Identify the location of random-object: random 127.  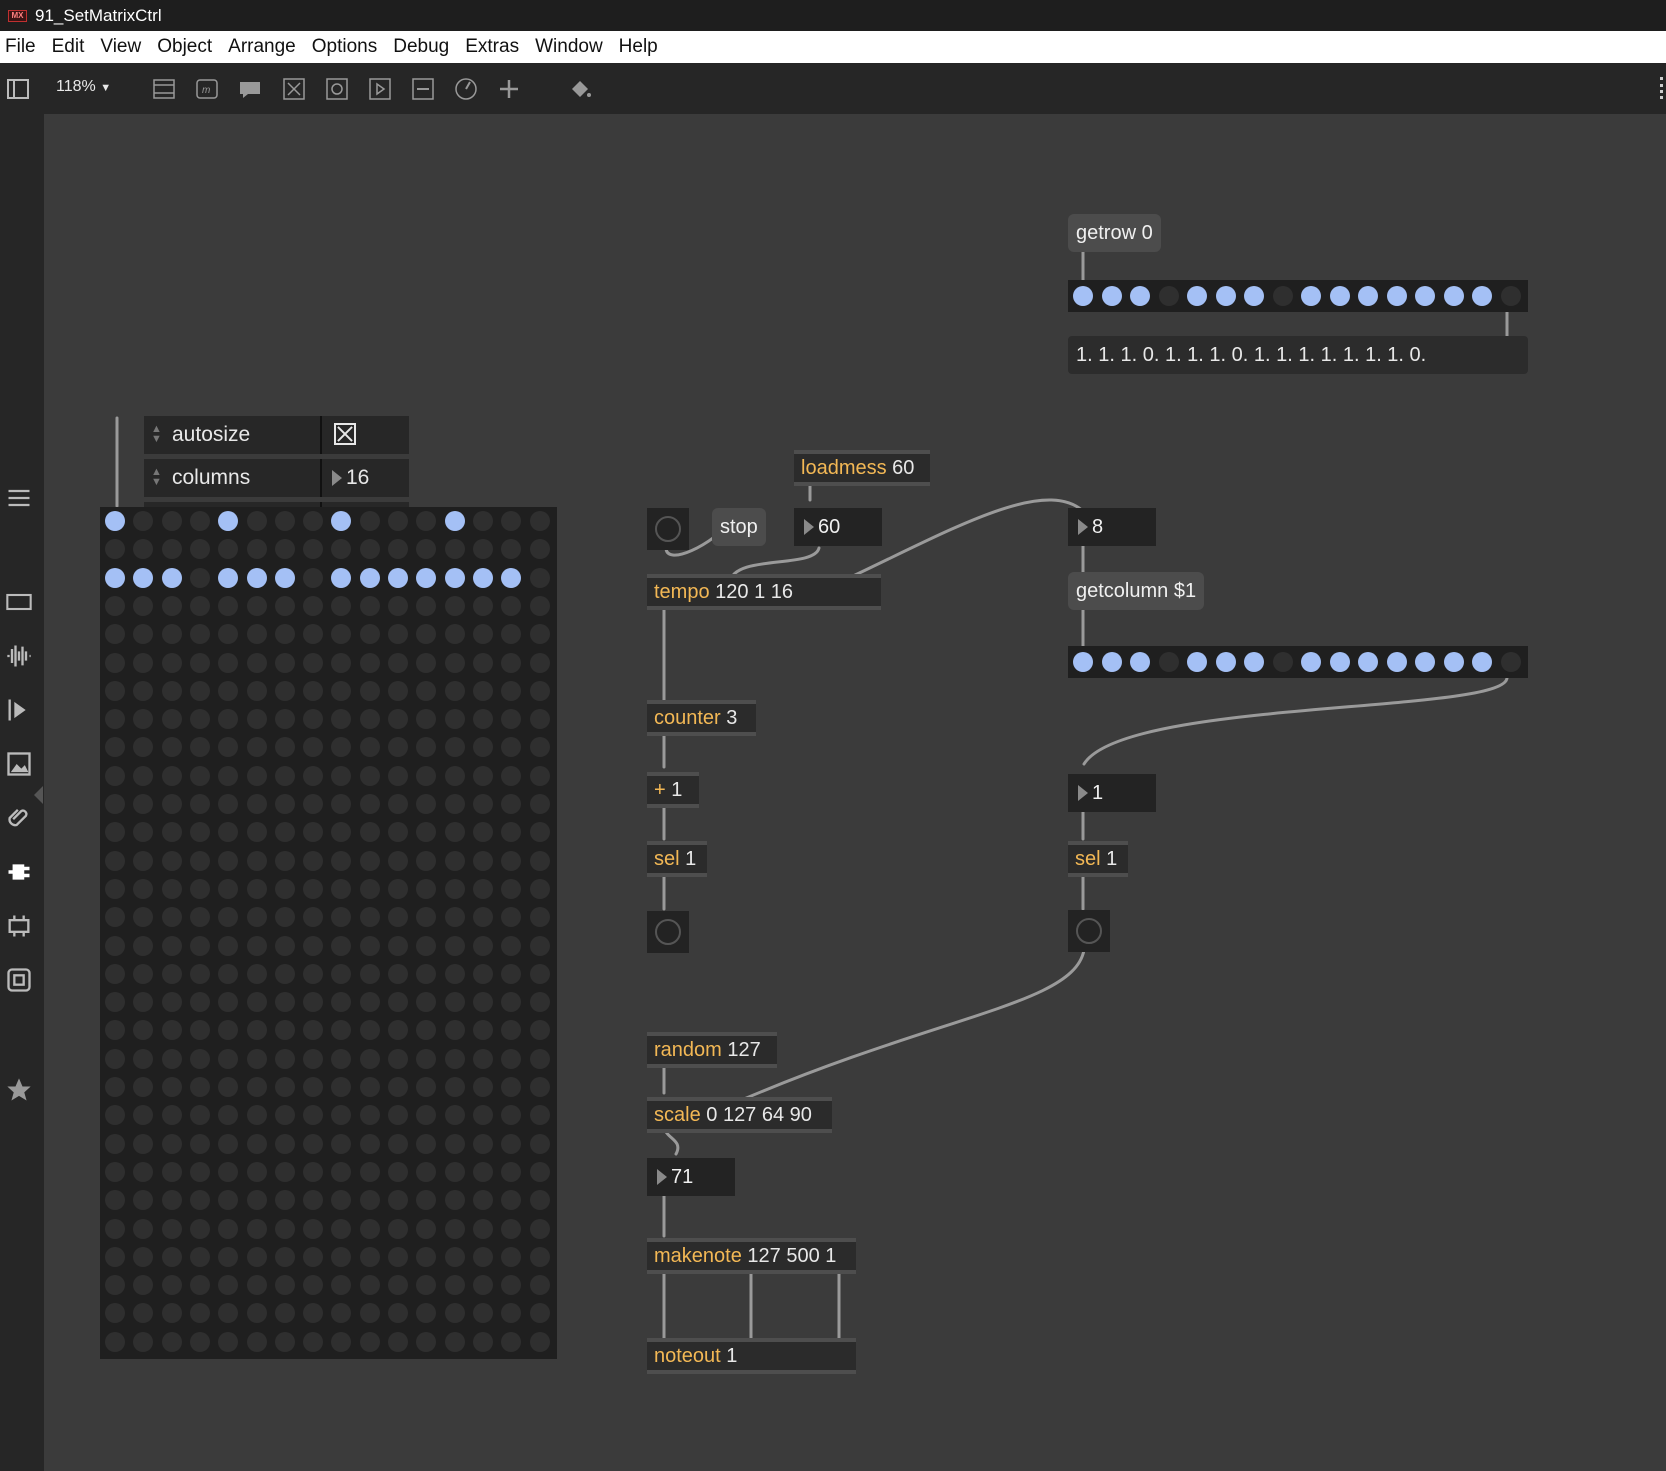
(712, 1050).